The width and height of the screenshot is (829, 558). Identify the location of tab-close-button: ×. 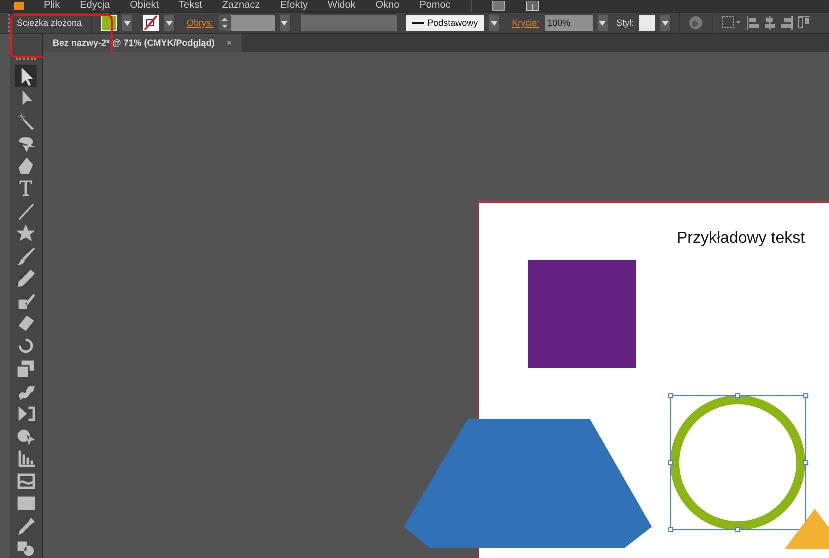
(229, 43).